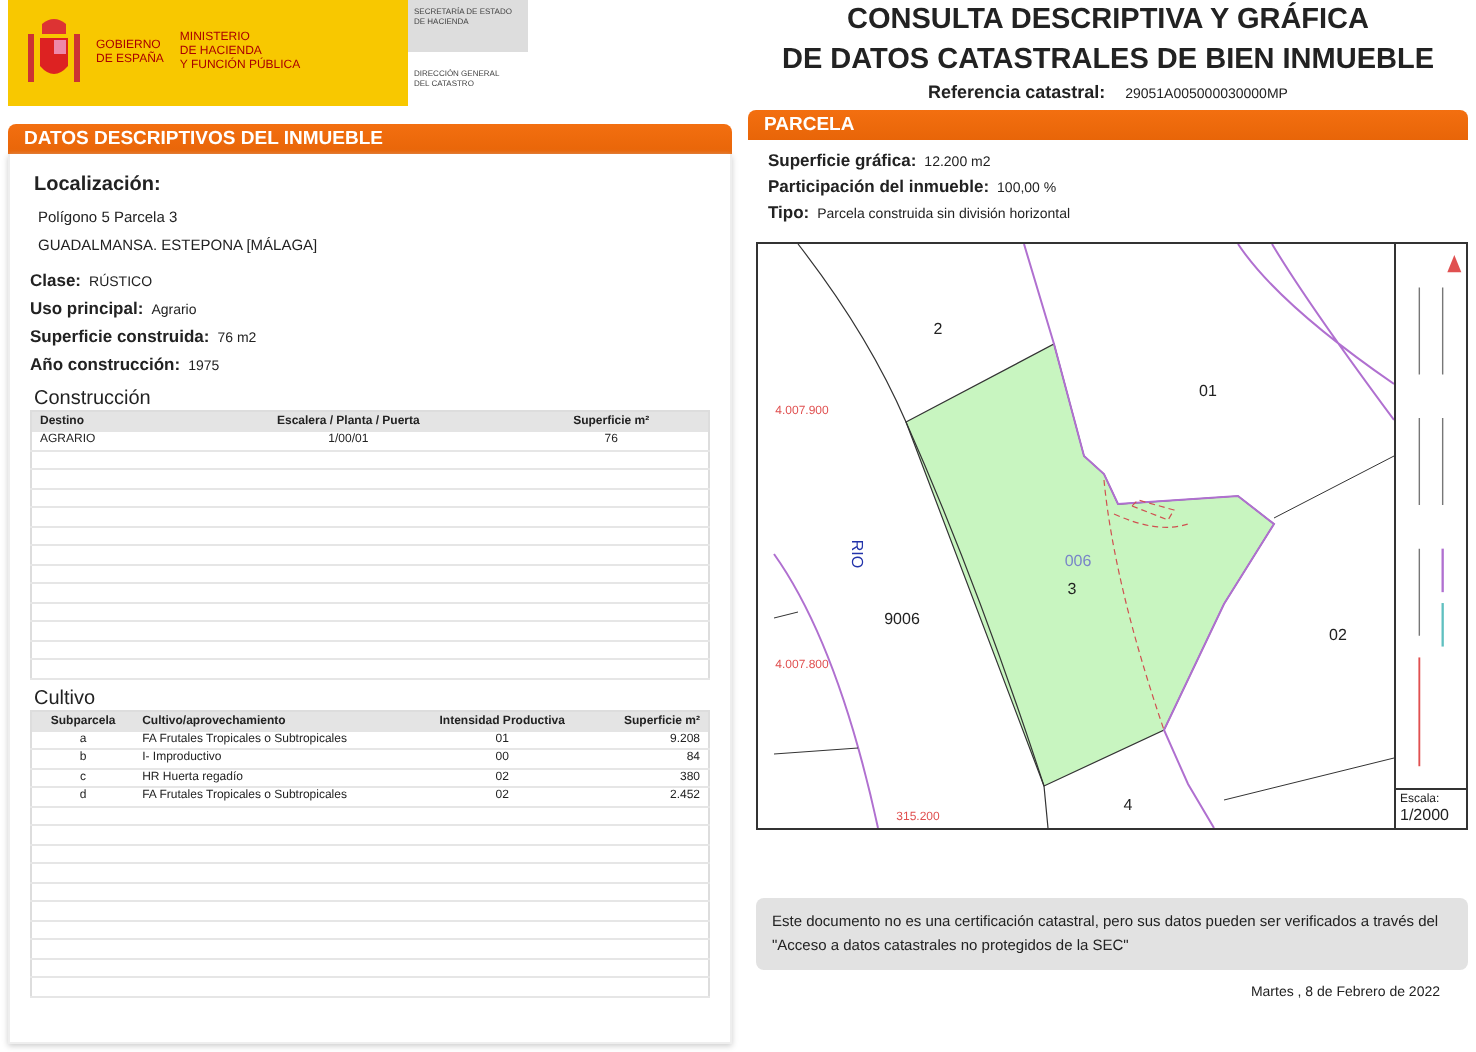 This screenshot has width=1476, height=1052. Describe the element at coordinates (1108, 61) in the screenshot. I see `document-title: DE DATOS CATASTRALES DE BIEN INMUEBLE` at that location.